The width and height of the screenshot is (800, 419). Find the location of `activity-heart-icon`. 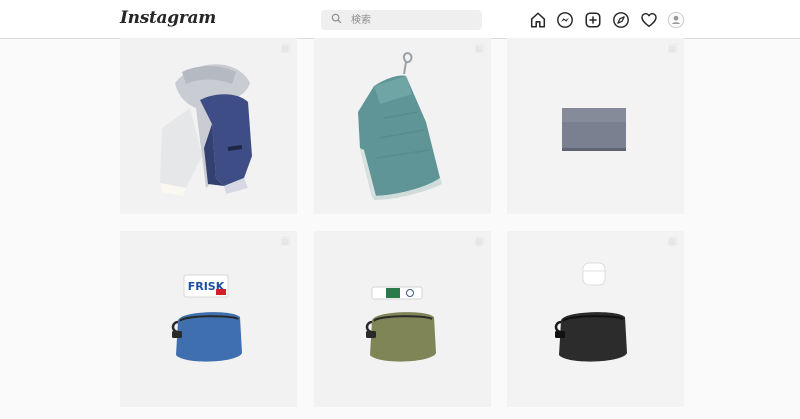

activity-heart-icon is located at coordinates (649, 20).